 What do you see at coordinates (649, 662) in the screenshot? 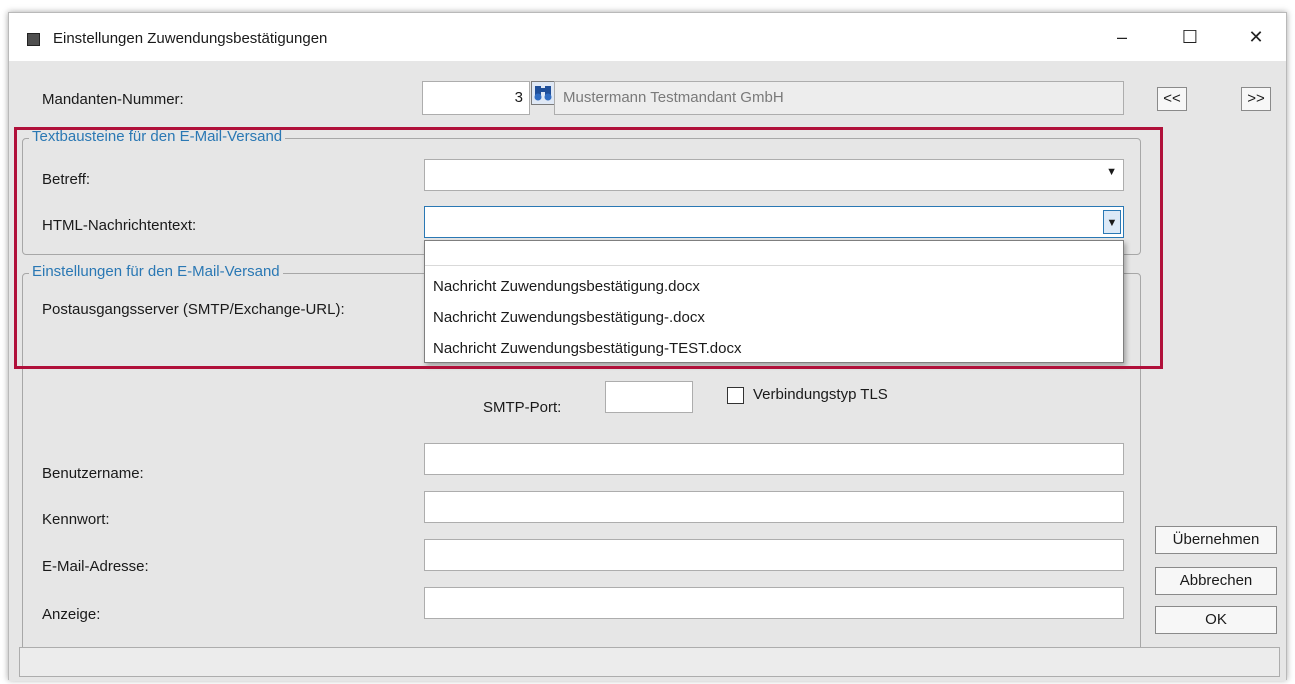
I see `status-bar` at bounding box center [649, 662].